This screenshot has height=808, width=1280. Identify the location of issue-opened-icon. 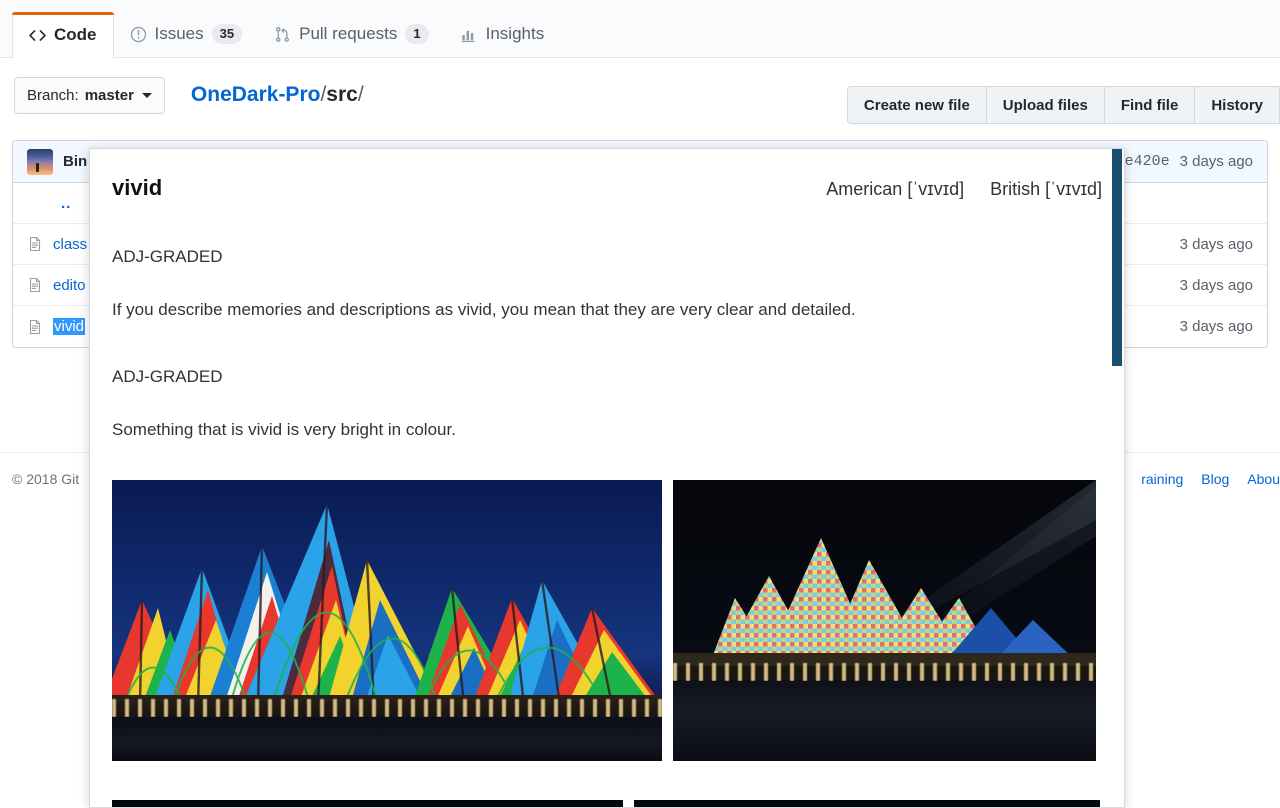
(138, 34).